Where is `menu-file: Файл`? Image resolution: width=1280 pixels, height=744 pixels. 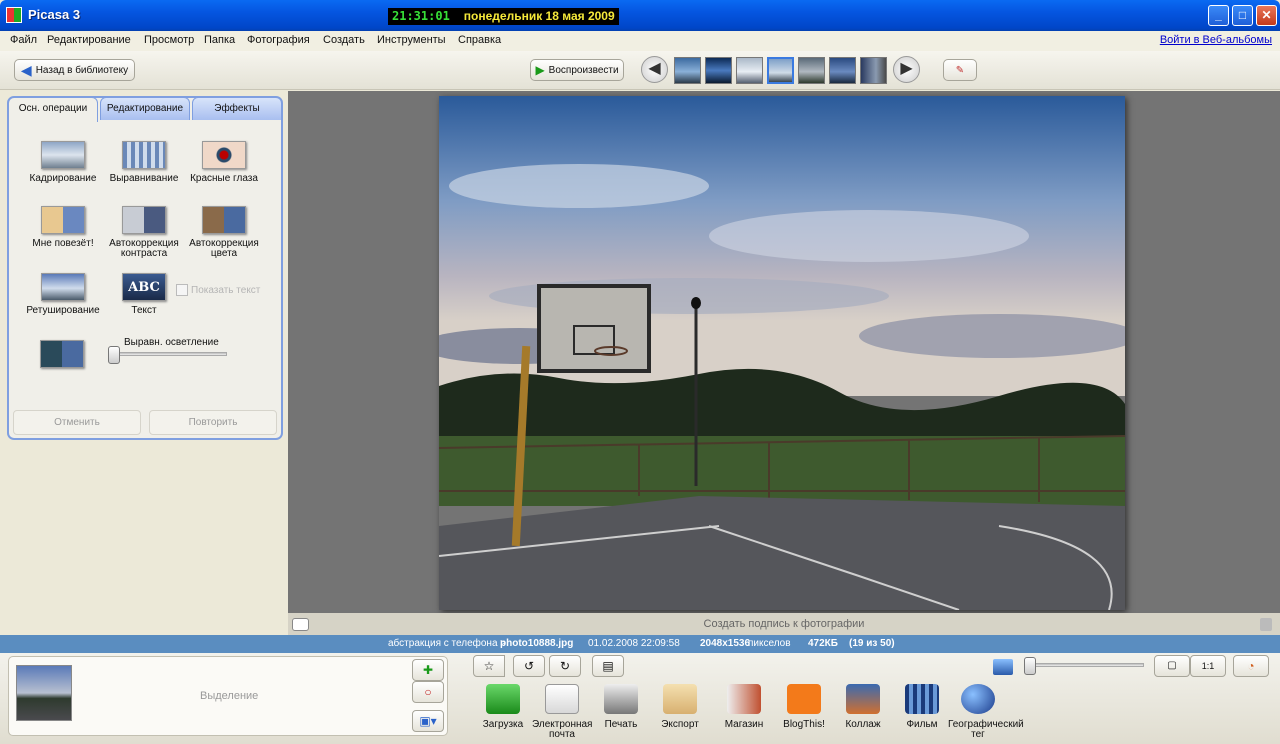
menu-file: Файл is located at coordinates (23, 40).